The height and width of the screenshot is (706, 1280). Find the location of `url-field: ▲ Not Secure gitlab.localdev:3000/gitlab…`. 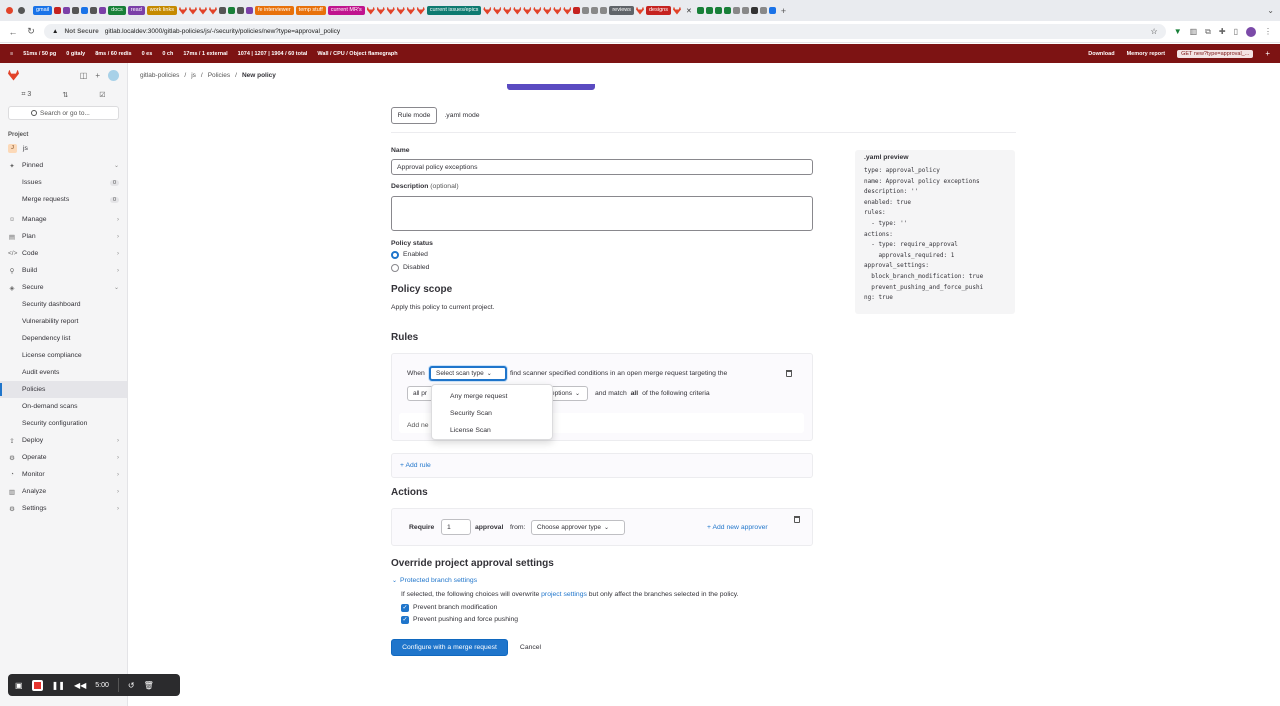

url-field: ▲ Not Secure gitlab.localdev:3000/gitlab… is located at coordinates (605, 31).